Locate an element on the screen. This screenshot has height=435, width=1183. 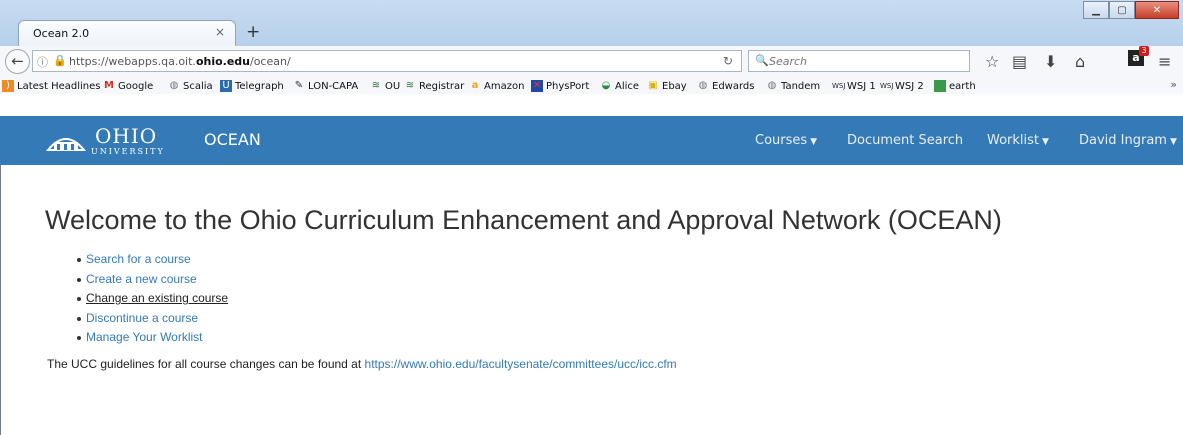
new-tab-button: + is located at coordinates (253, 32).